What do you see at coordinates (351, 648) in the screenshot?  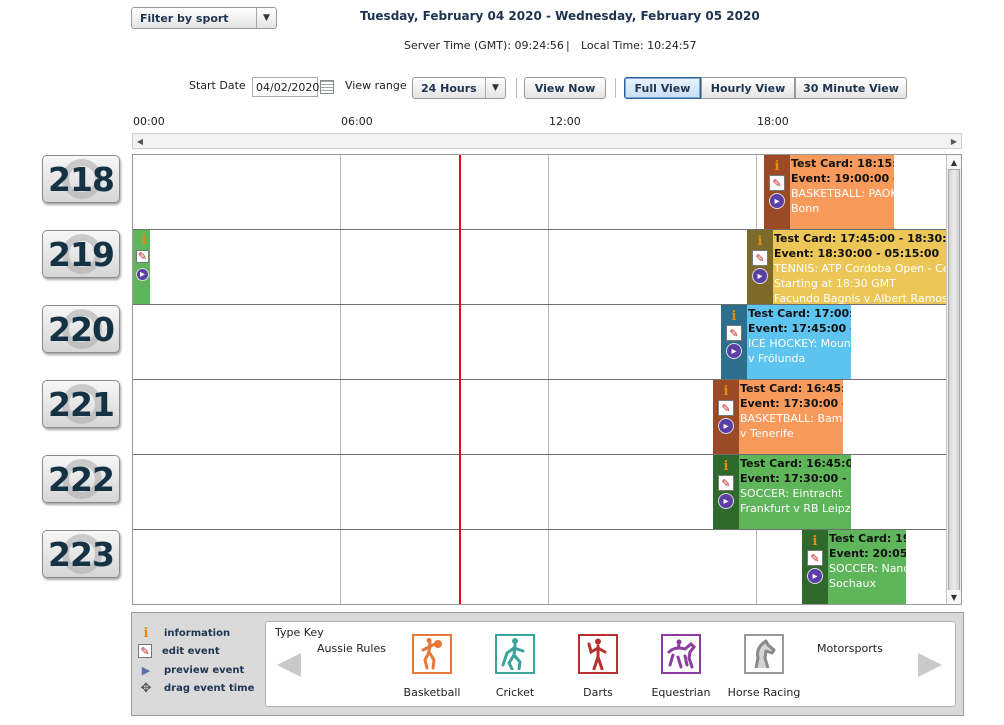 I see `sport-label-aussie-rules: Aussie Rules` at bounding box center [351, 648].